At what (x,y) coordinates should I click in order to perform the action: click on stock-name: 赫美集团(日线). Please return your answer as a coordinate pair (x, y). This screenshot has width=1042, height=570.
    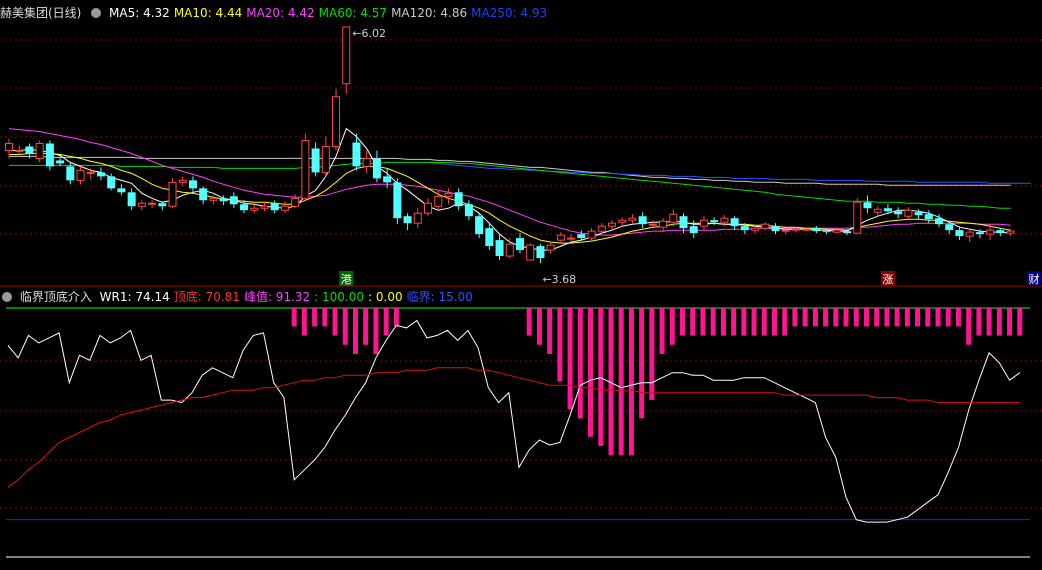
    Looking at the image, I should click on (41, 13).